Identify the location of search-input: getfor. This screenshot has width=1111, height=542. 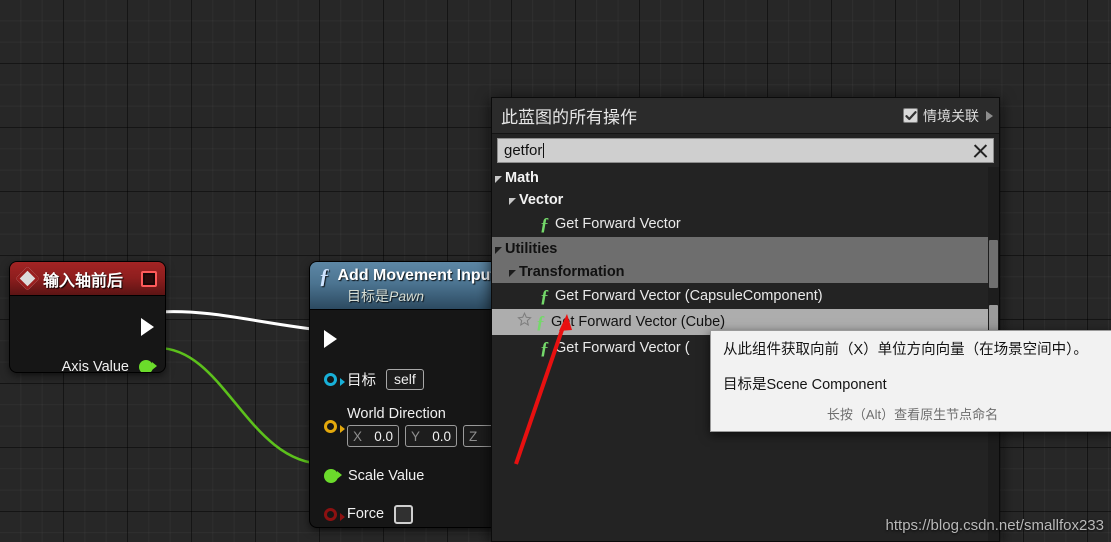
(745, 150).